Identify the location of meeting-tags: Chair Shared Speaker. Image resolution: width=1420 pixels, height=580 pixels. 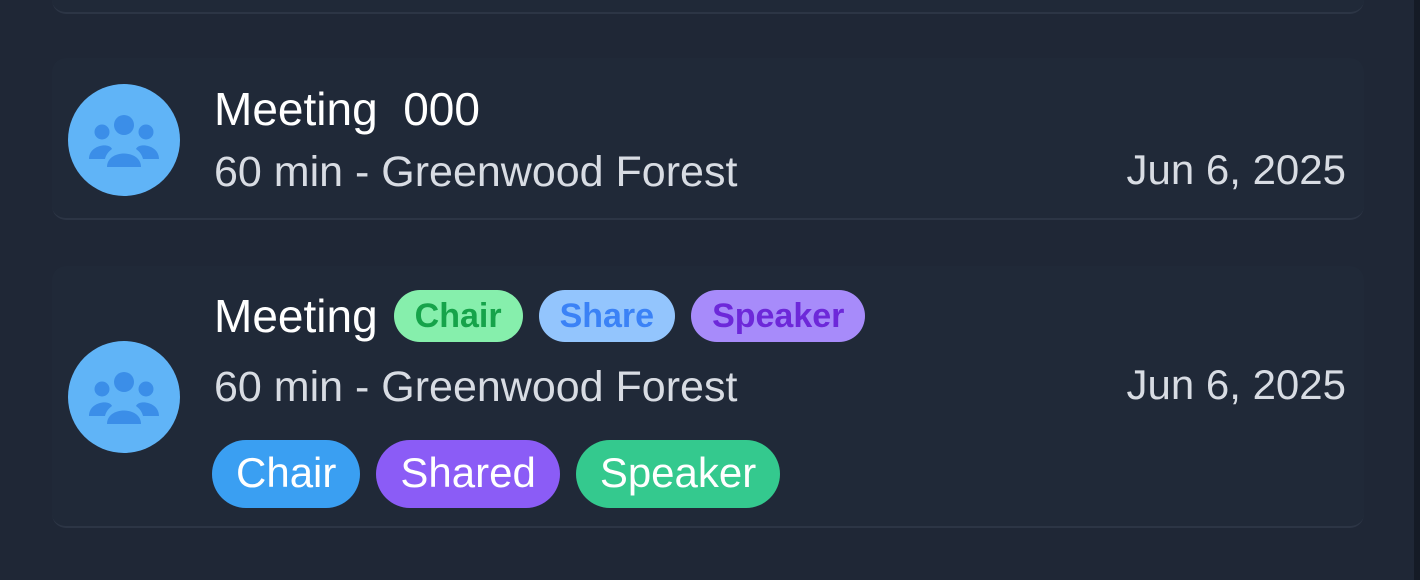
(504, 474).